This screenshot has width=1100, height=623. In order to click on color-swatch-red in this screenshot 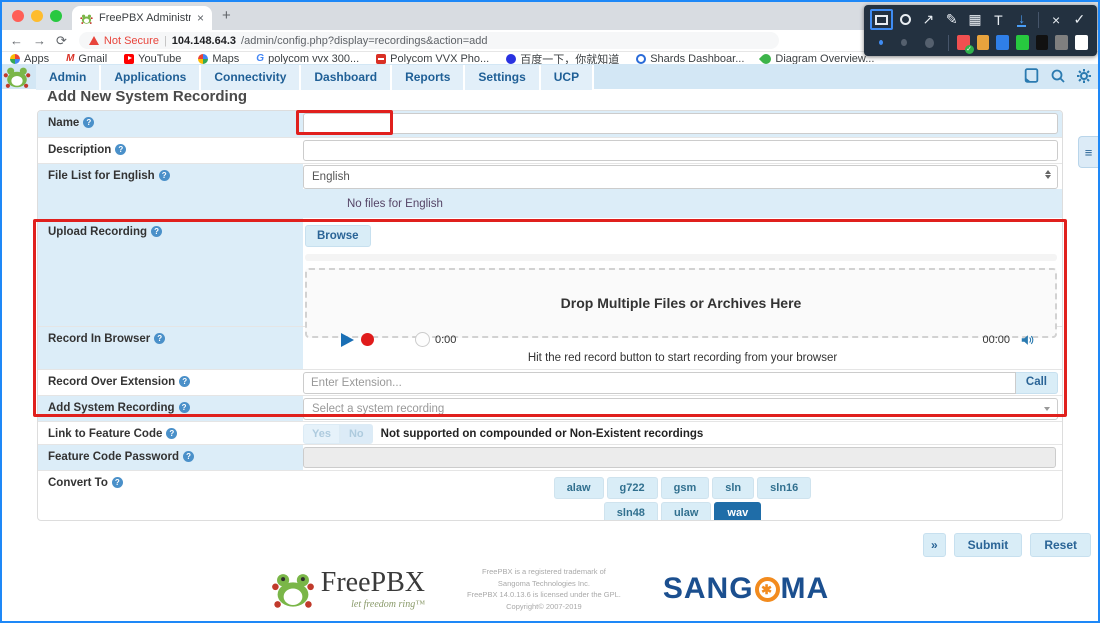, I will do `click(965, 44)`.